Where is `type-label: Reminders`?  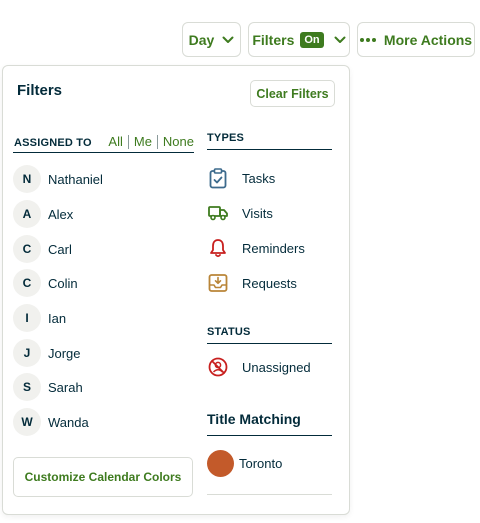 type-label: Reminders is located at coordinates (273, 248).